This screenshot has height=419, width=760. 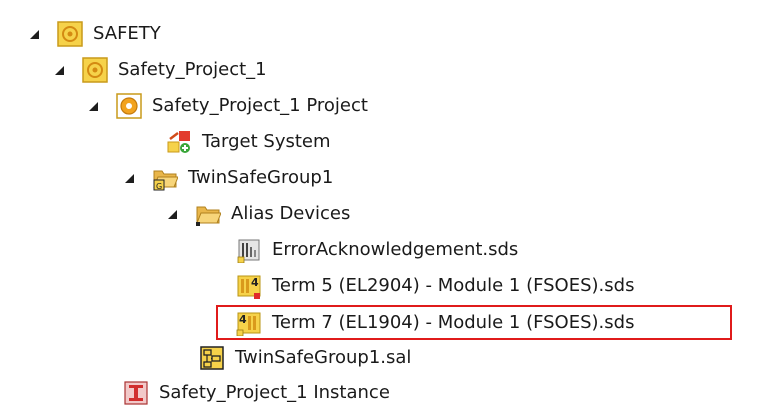 I want to click on tree-node-label: ErrorAcknowledgement.sds, so click(x=395, y=249).